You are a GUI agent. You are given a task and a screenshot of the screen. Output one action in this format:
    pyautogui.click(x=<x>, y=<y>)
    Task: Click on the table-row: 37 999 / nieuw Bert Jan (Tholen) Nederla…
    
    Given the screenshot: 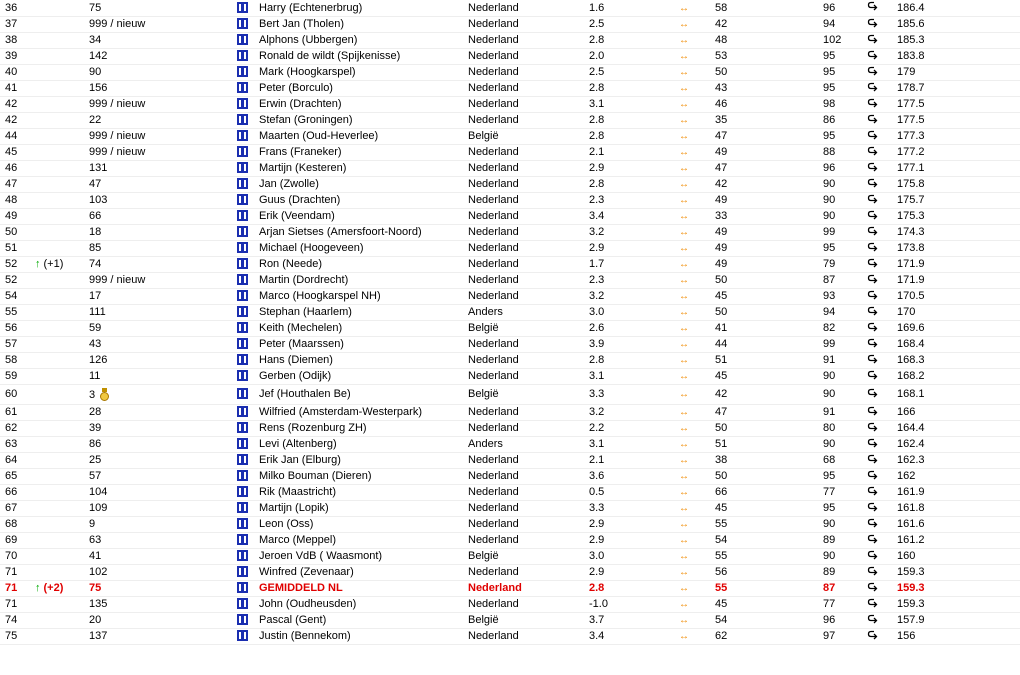 What is the action you would take?
    pyautogui.click(x=510, y=24)
    